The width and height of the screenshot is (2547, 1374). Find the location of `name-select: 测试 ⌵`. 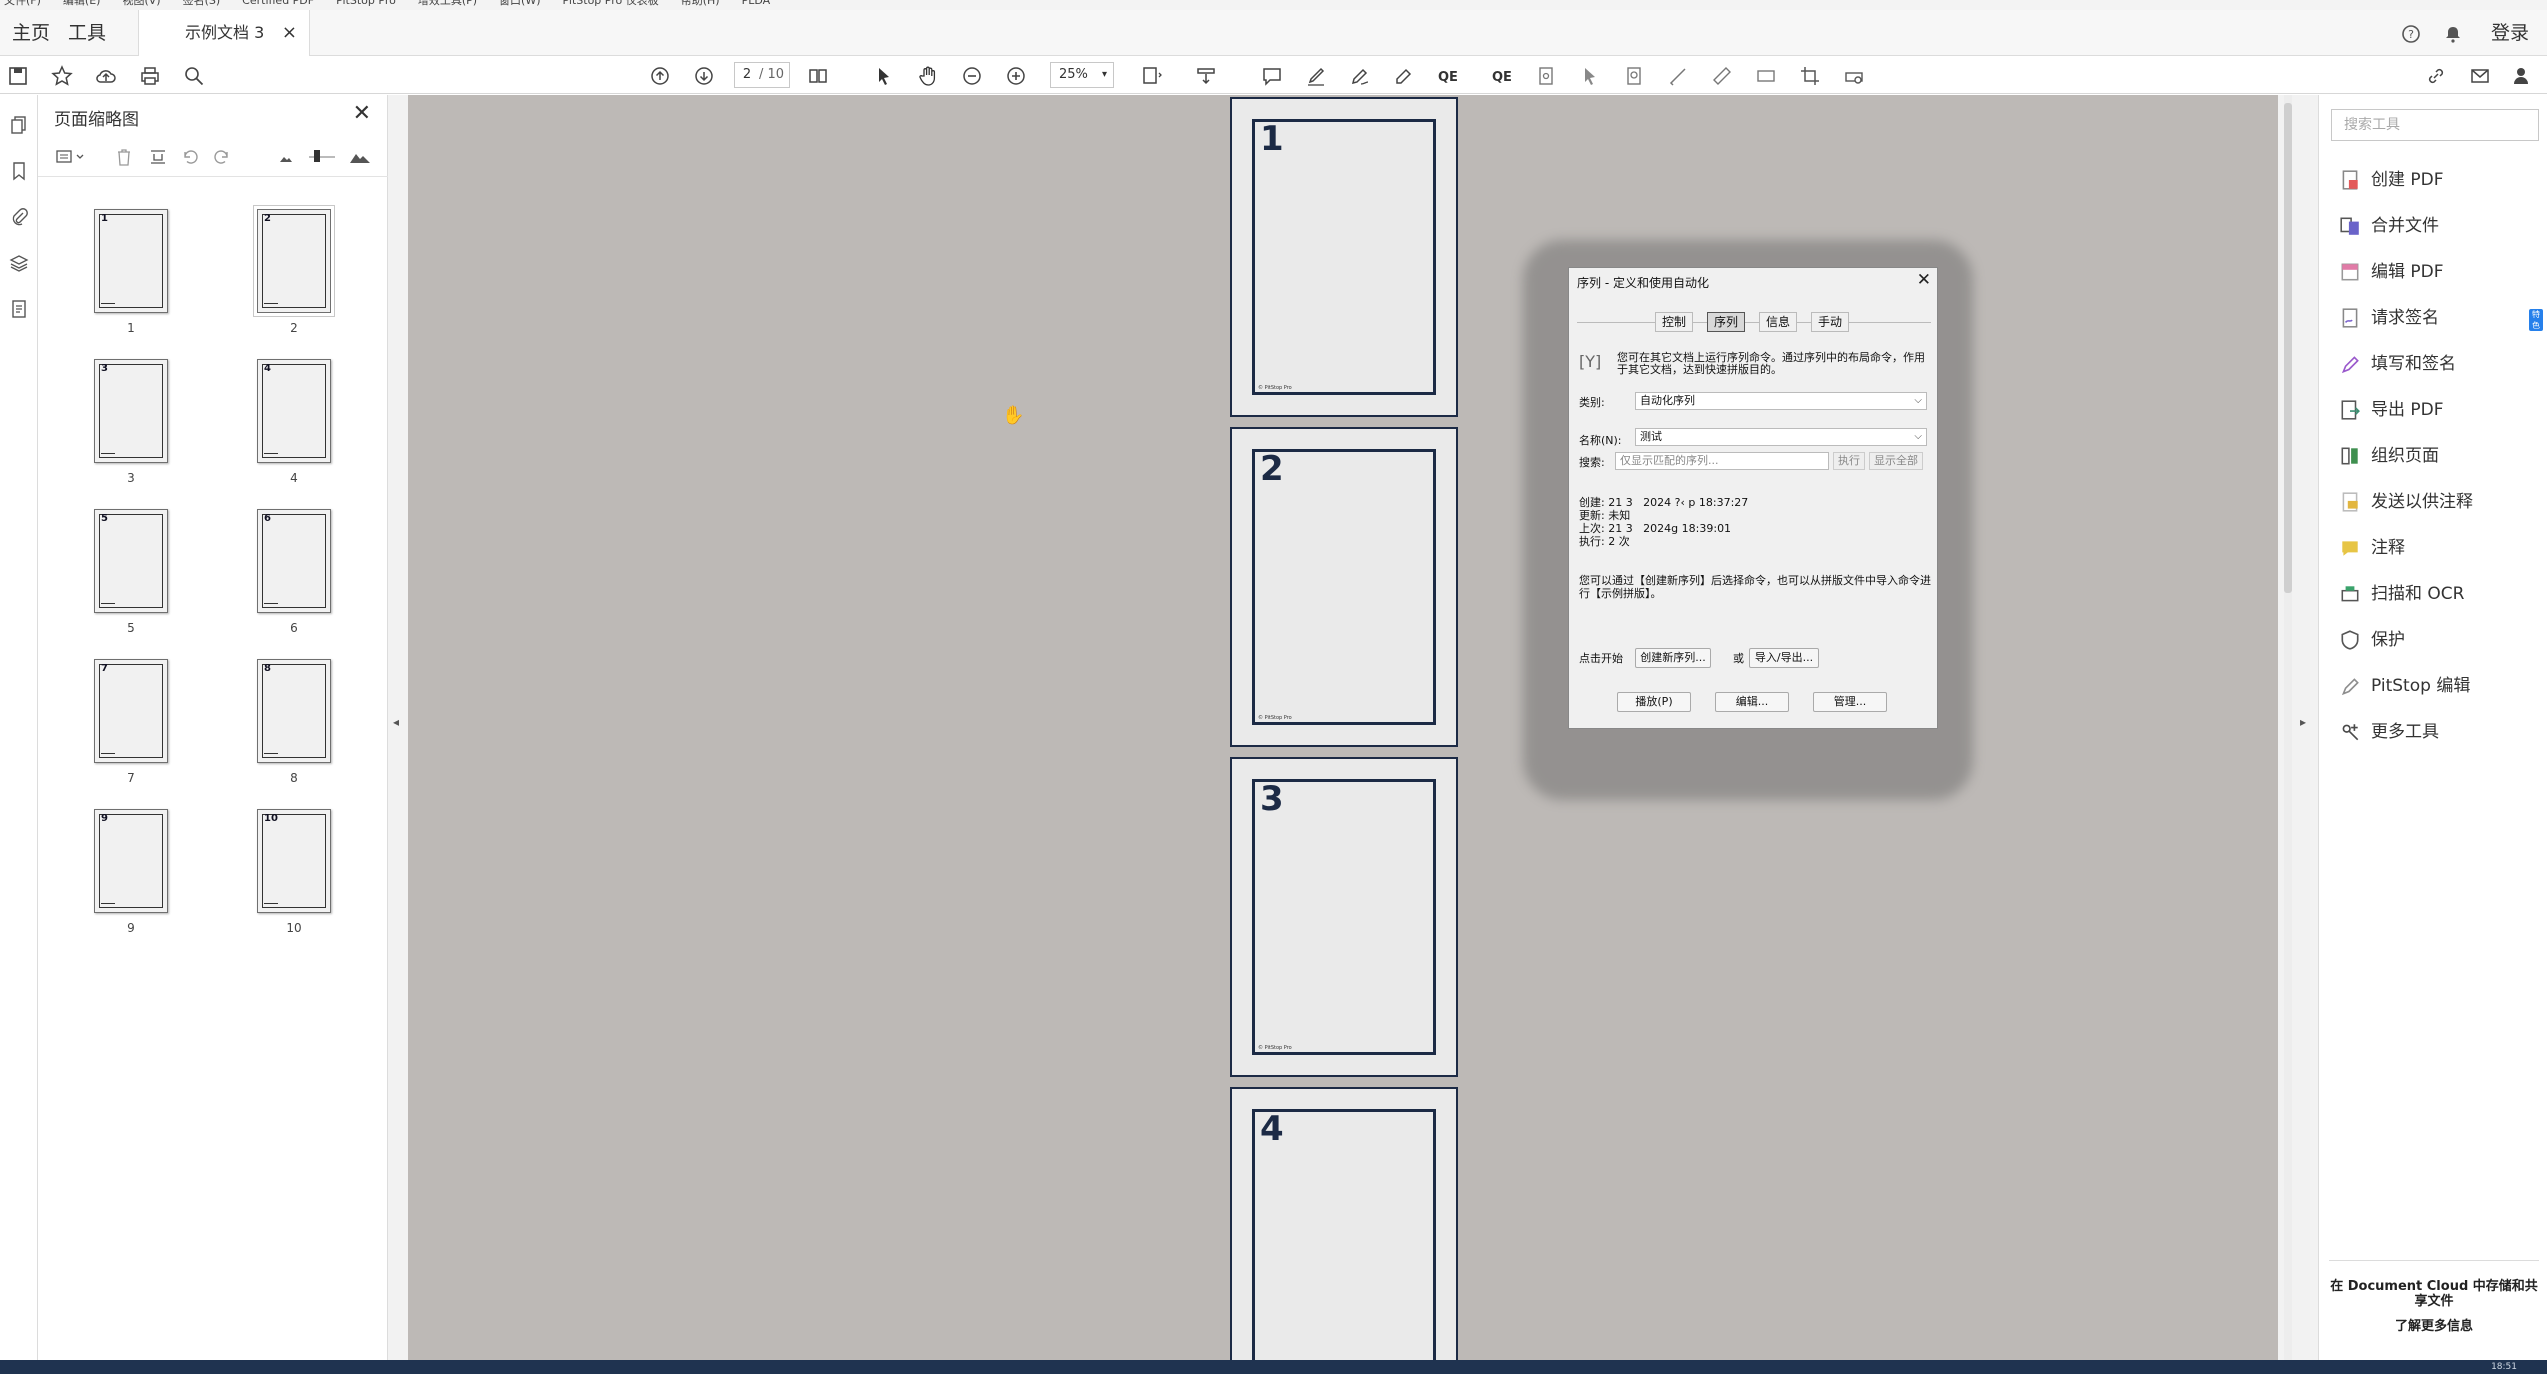

name-select: 测试 ⌵ is located at coordinates (1781, 437).